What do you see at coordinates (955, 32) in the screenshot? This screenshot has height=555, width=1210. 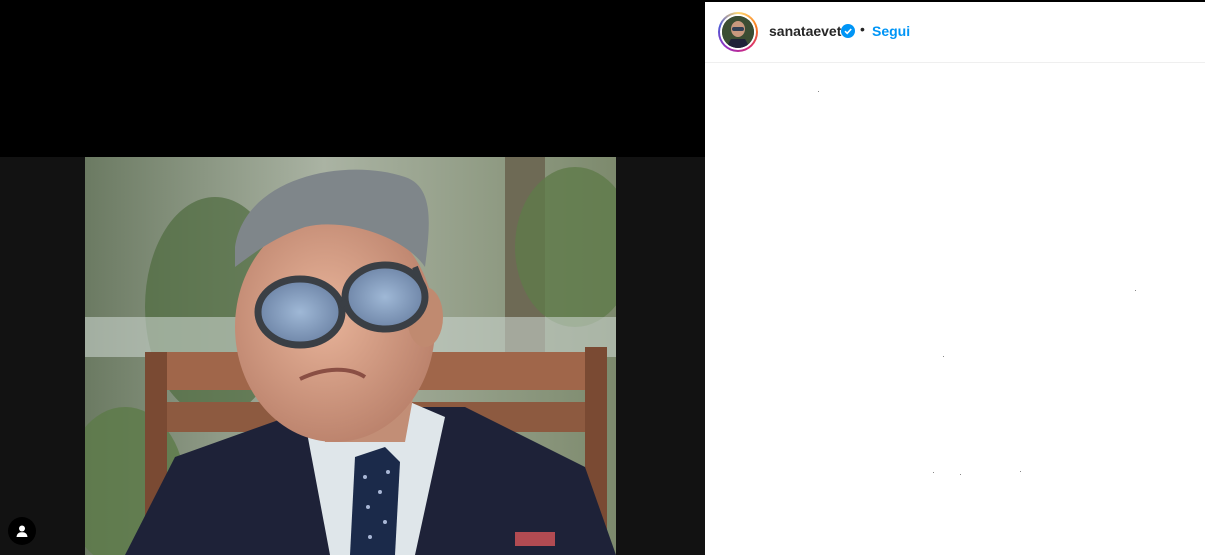 I see `post-header: sanataevet • Segui` at bounding box center [955, 32].